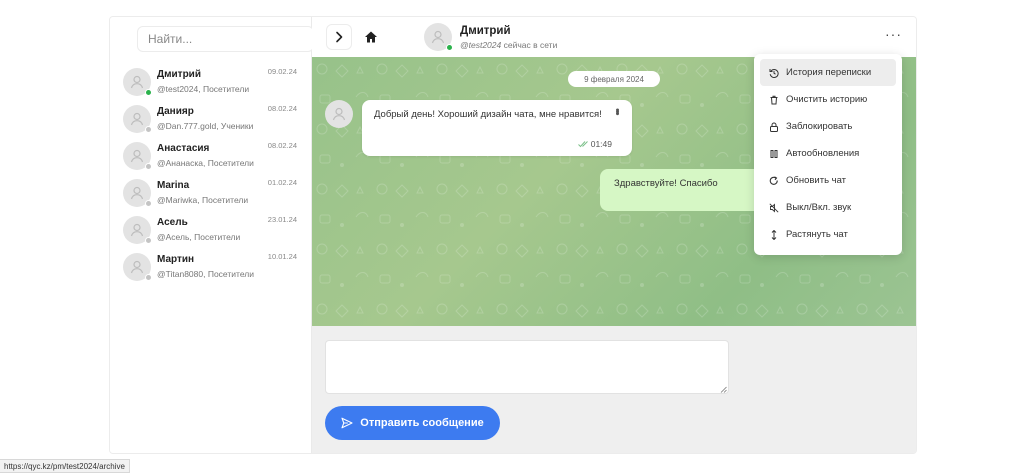 This screenshot has width=1024, height=475. I want to click on resize-grip-icon, so click(723, 389).